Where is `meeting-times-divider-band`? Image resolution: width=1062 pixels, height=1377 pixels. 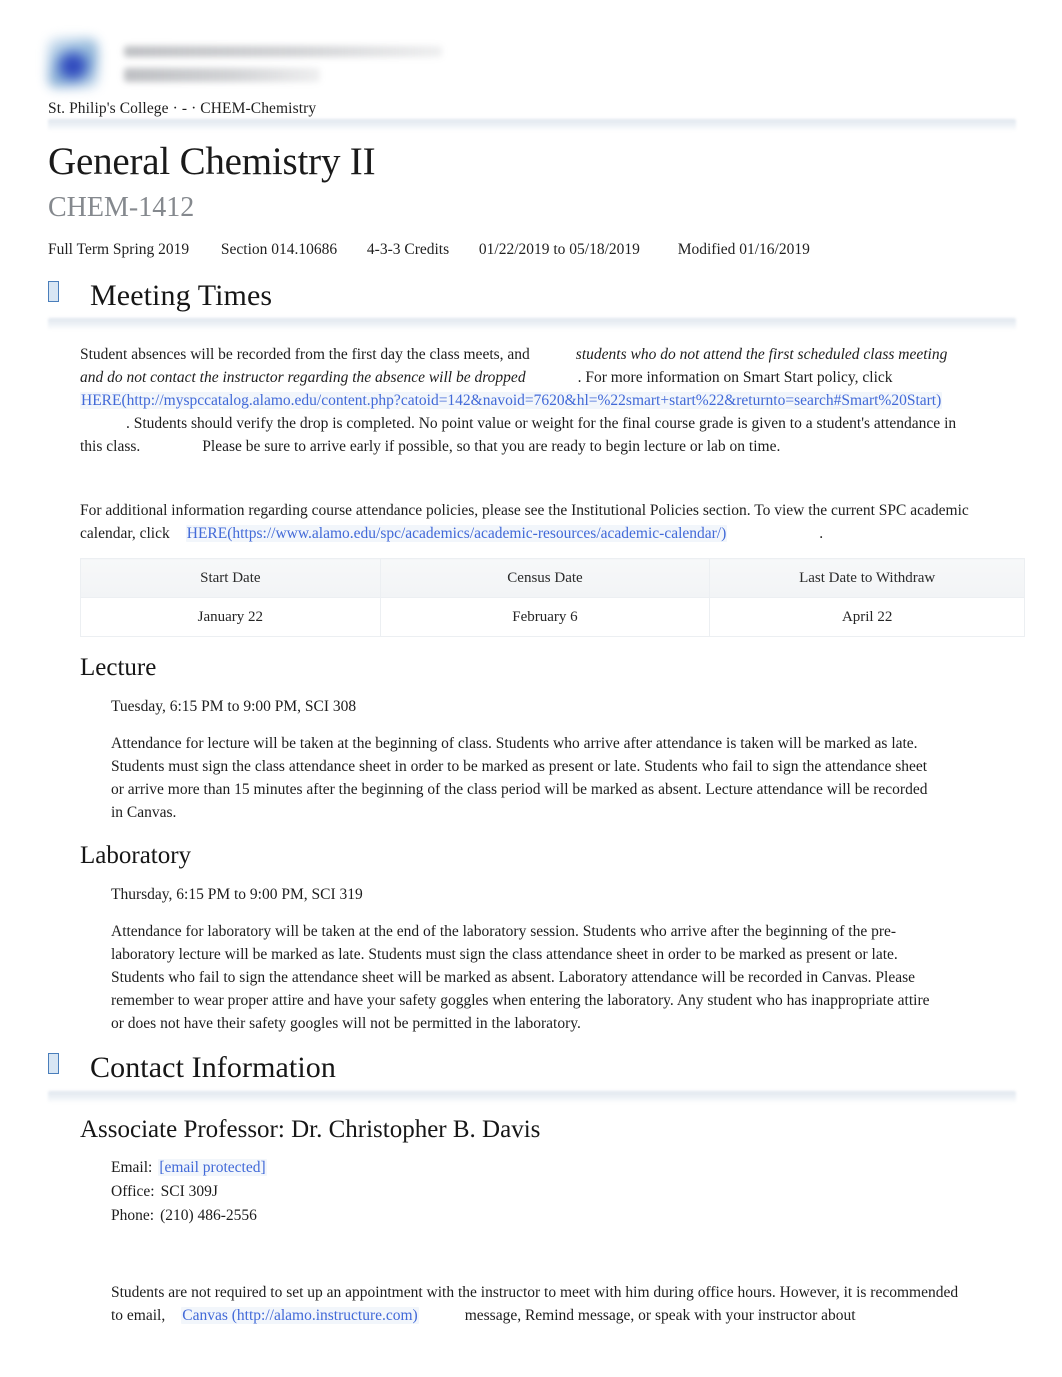 meeting-times-divider-band is located at coordinates (532, 324).